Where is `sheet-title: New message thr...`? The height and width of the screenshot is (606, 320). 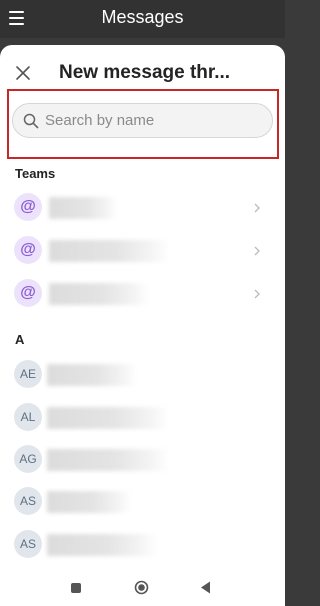 sheet-title: New message thr... is located at coordinates (145, 72).